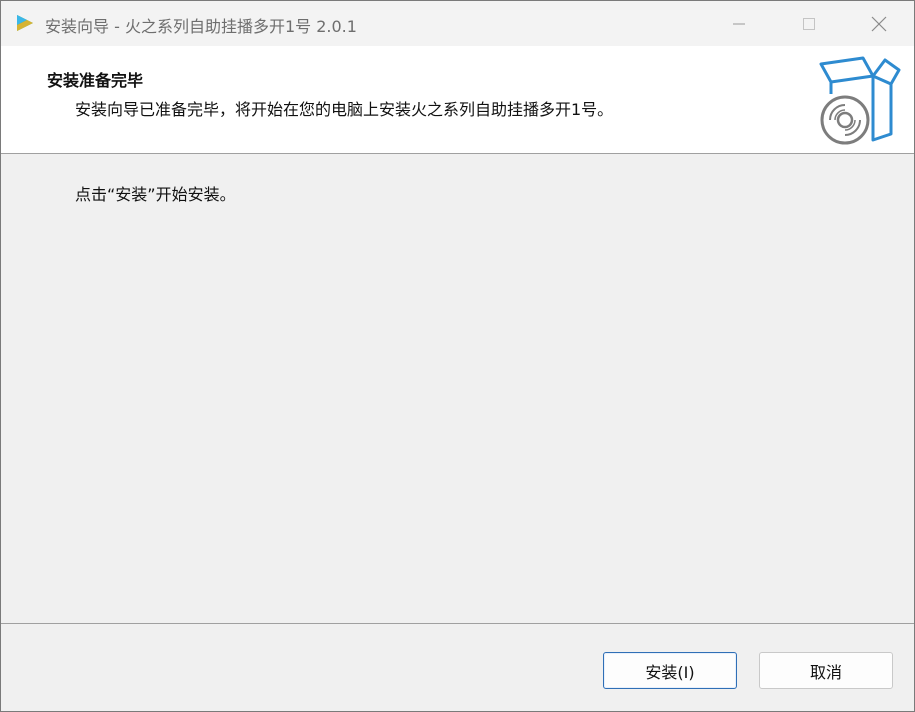  What do you see at coordinates (344, 109) in the screenshot?
I see `page-subtitle: 安装向导已准备完毕，将开始在您的电脑上安装火之系列自助挂播多开1号。` at bounding box center [344, 109].